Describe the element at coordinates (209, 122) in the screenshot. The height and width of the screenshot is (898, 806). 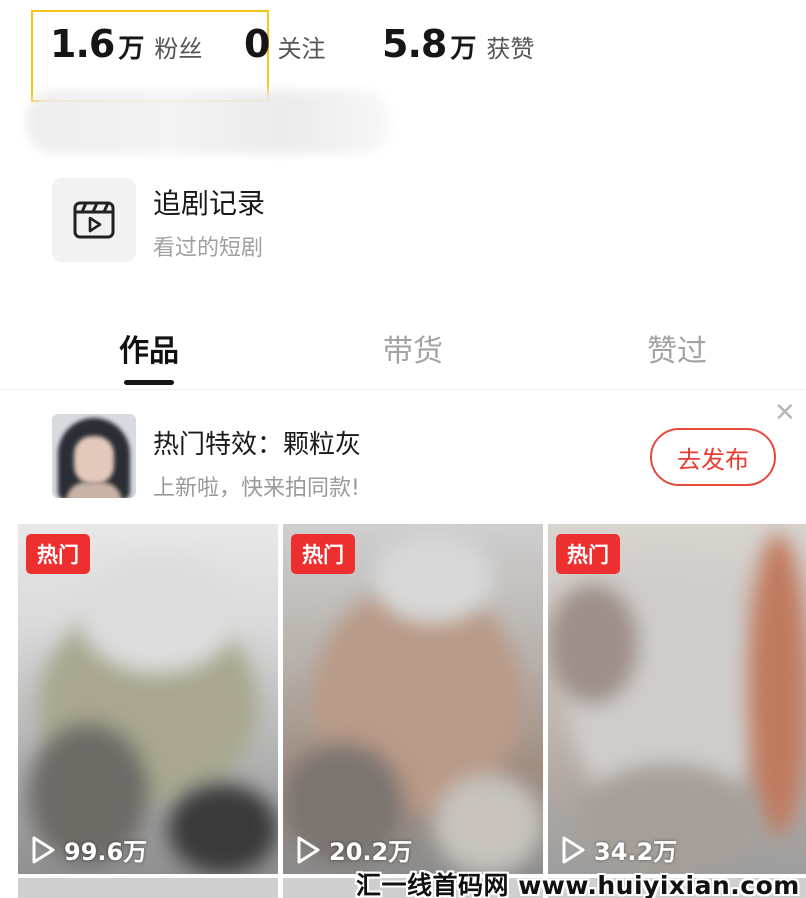
I see `blurred-bio` at that location.